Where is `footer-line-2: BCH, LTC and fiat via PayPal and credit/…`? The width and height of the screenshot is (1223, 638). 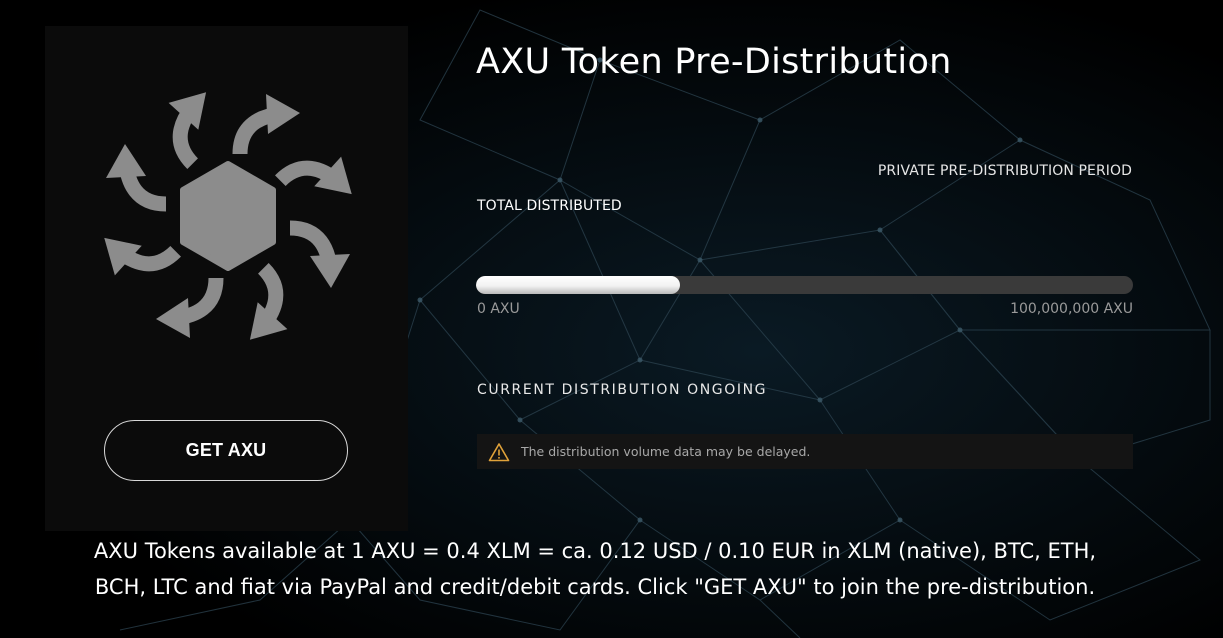
footer-line-2: BCH, LTC and fiat via PayPal and credit/… is located at coordinates (595, 587).